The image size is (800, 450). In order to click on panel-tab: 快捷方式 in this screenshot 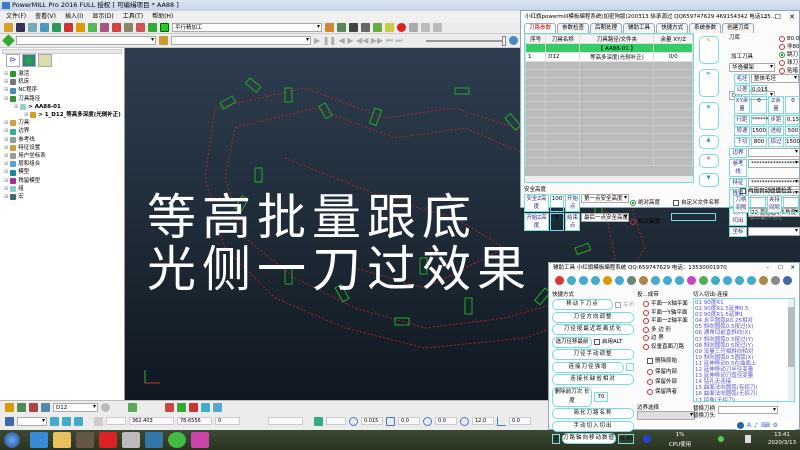, I will do `click(672, 28)`.